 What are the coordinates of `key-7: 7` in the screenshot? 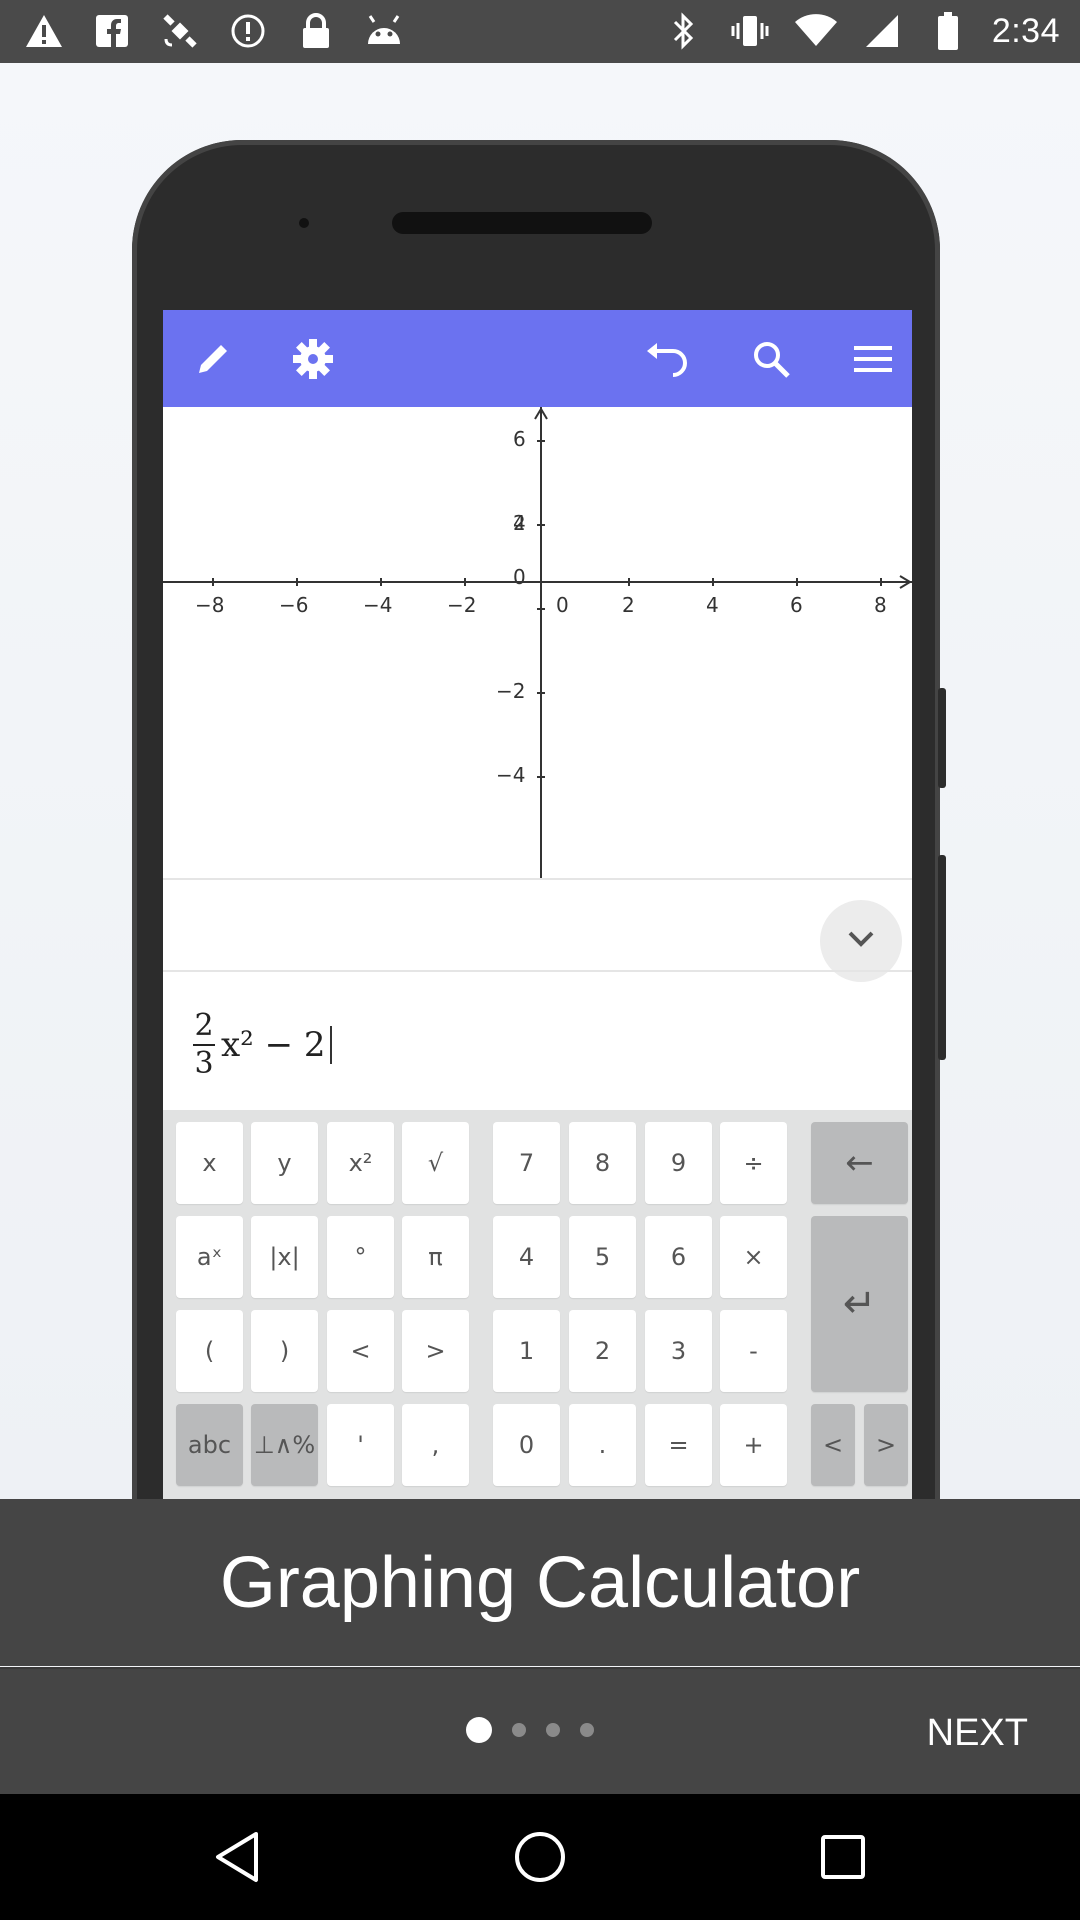 It's located at (526, 1163).